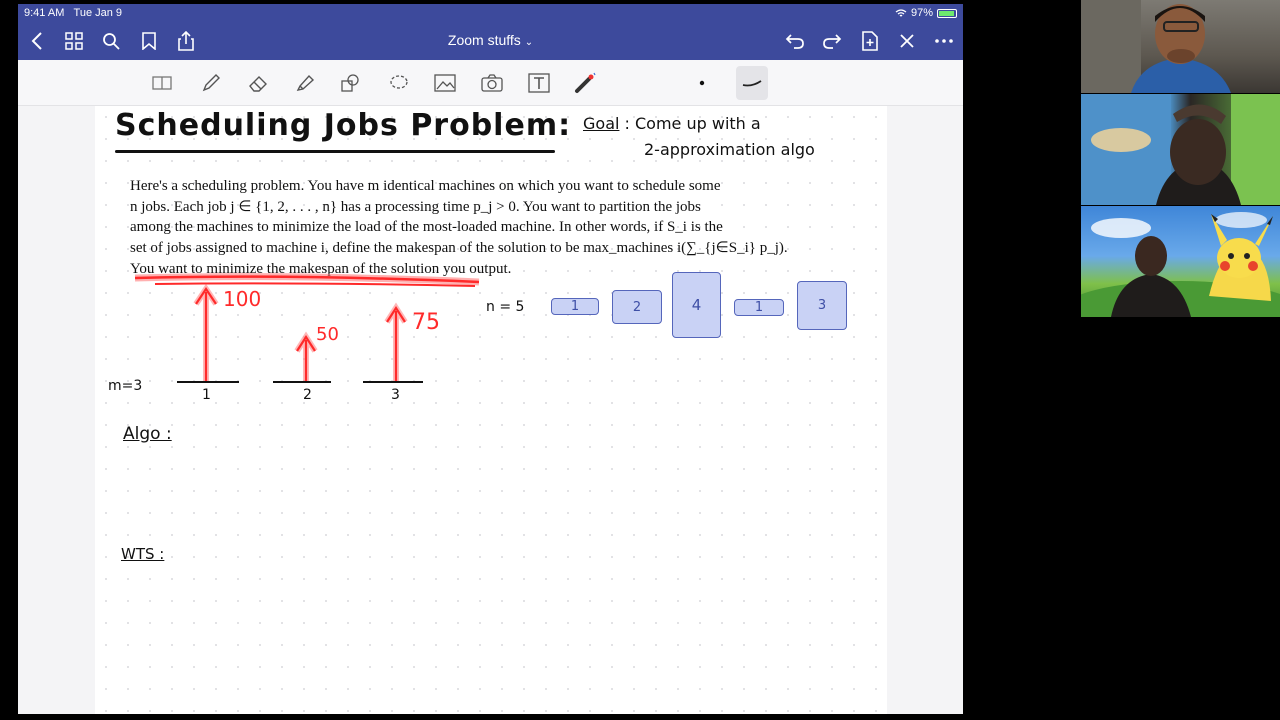 Image resolution: width=1280 pixels, height=720 pixels. I want to click on status-right: 97%, so click(926, 13).